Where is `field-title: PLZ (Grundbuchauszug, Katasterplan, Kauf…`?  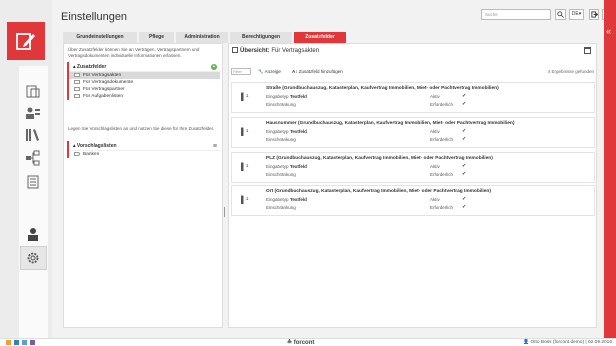
field-title: PLZ (Grundbuchauszug, Katasterplan, Kauf… is located at coordinates (379, 158).